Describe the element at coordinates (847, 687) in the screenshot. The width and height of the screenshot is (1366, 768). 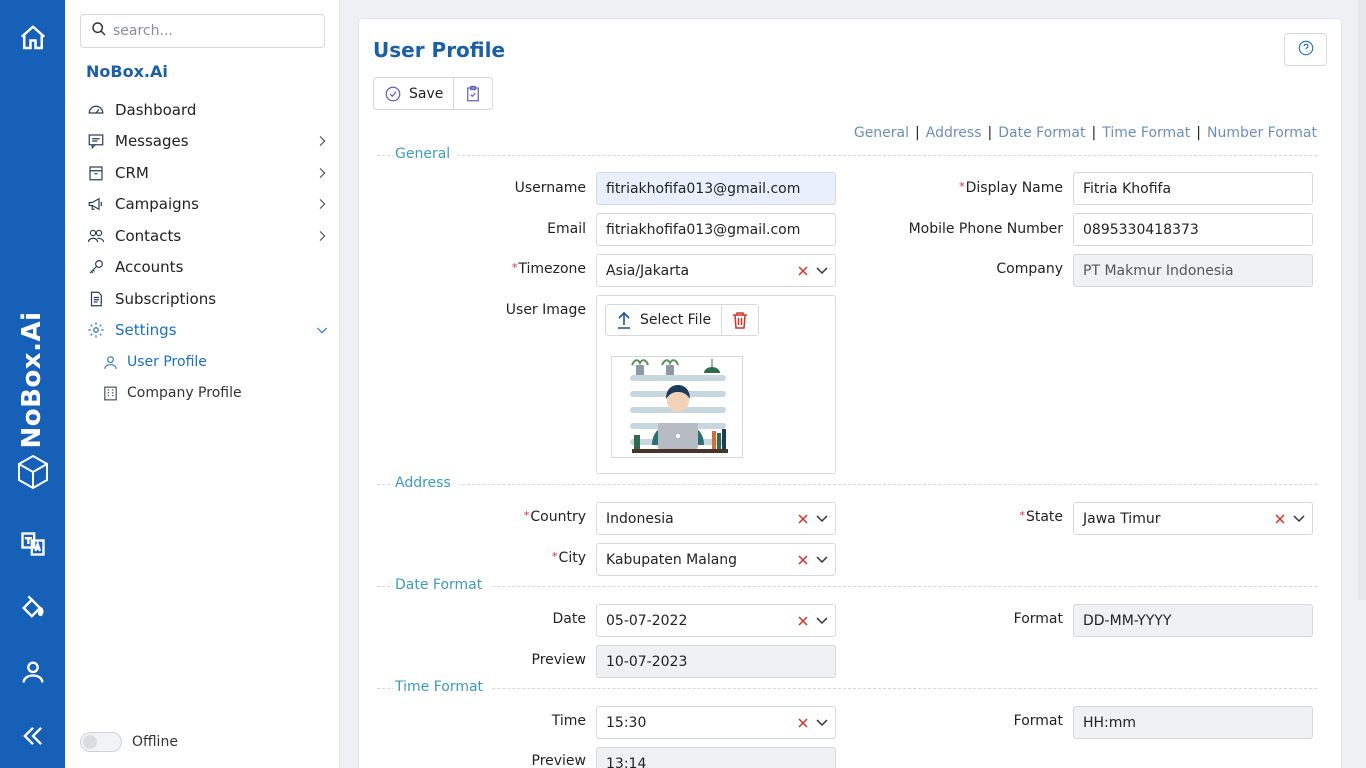
I see `section-time-format: Time Format` at that location.